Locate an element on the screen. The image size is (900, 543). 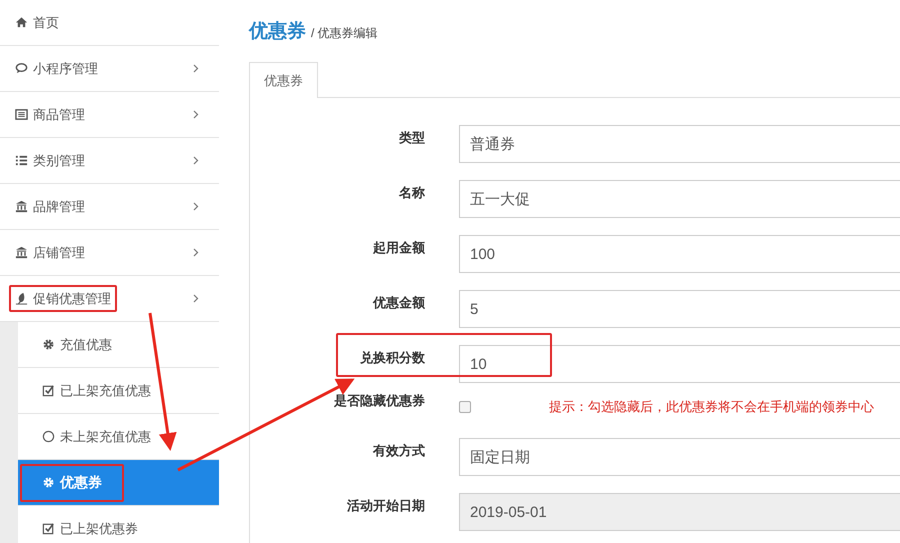
list-panel-icon is located at coordinates (21, 114).